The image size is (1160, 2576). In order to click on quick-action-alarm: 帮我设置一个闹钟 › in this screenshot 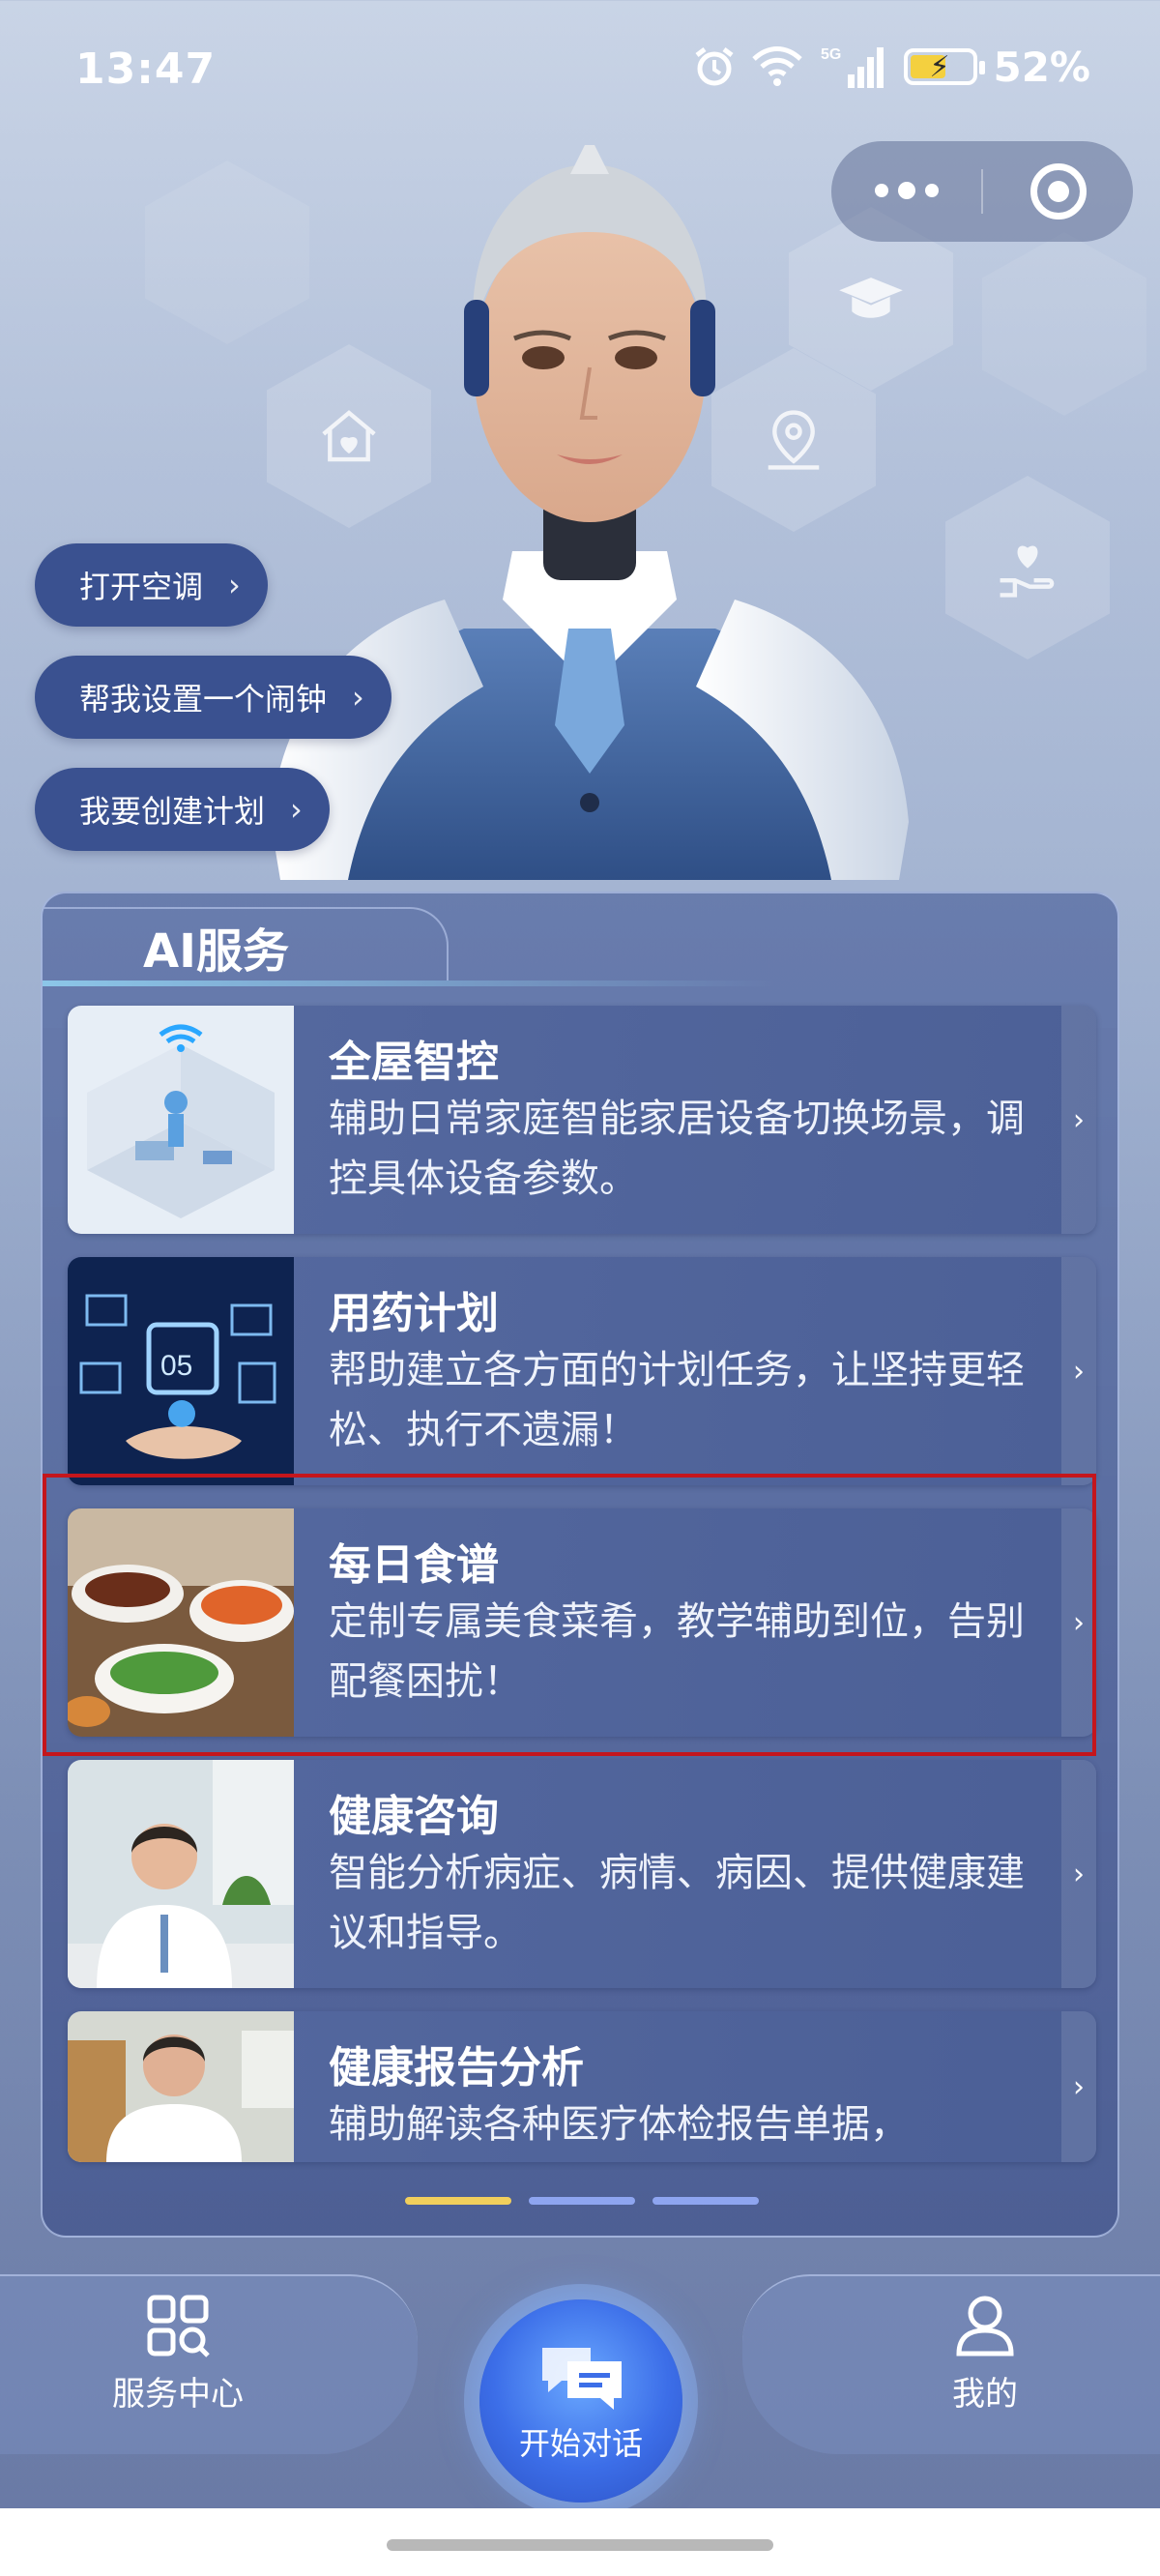, I will do `click(214, 697)`.